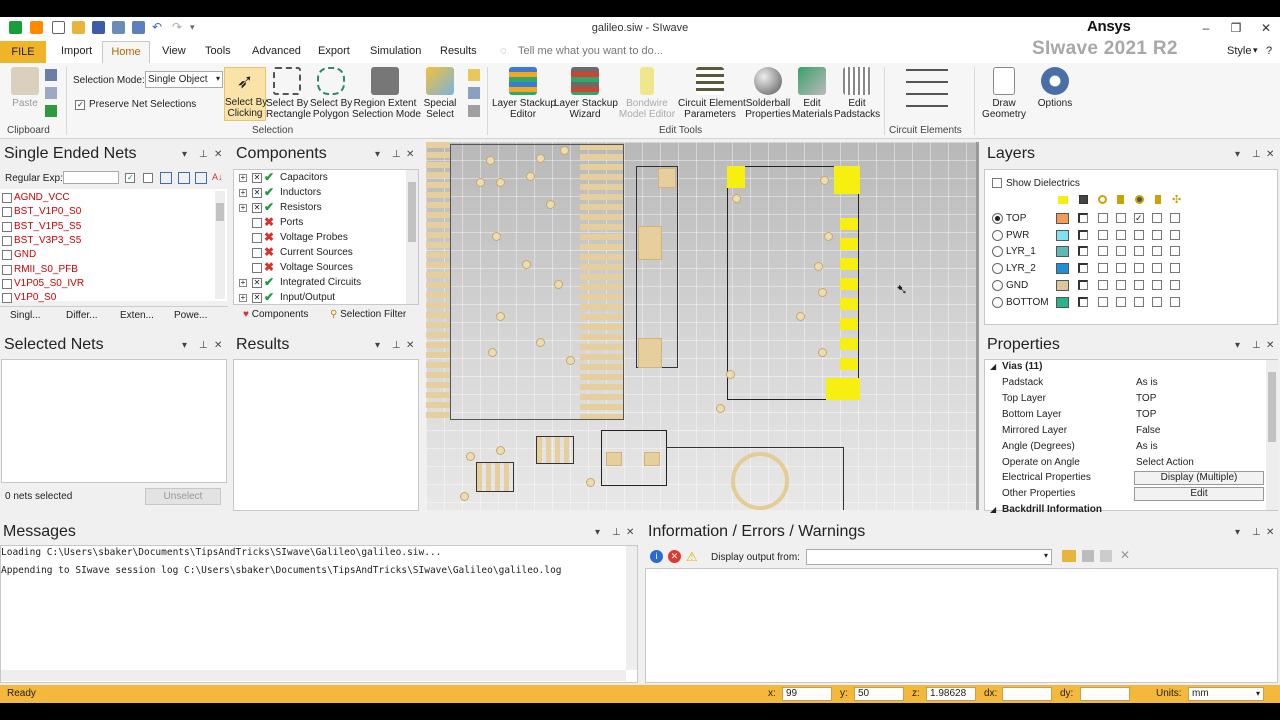  Describe the element at coordinates (458, 51) in the screenshot. I see `tab-results: Results` at that location.